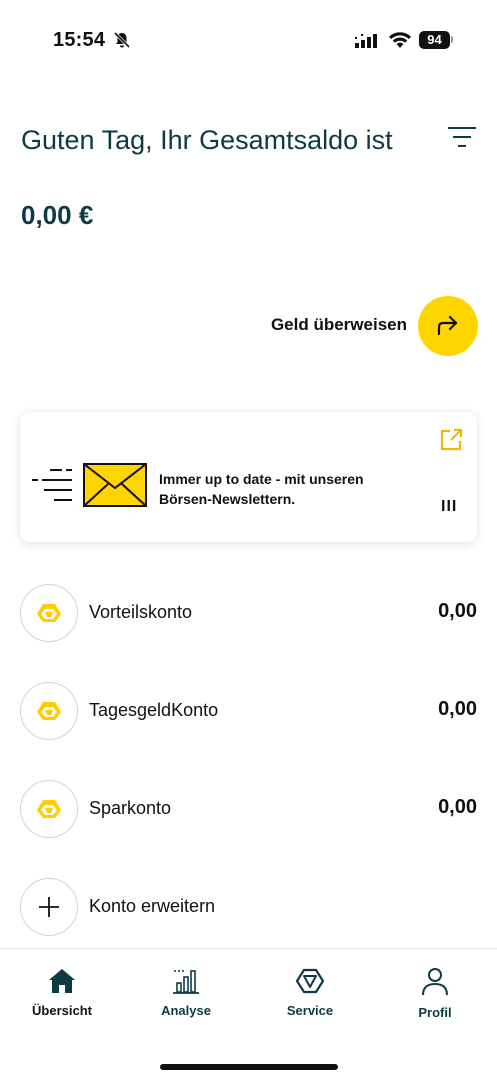 The width and height of the screenshot is (497, 1080). Describe the element at coordinates (248, 711) in the screenshot. I see `account-row-tagesgeldkonto: TagesgeldKonto 0,00` at that location.